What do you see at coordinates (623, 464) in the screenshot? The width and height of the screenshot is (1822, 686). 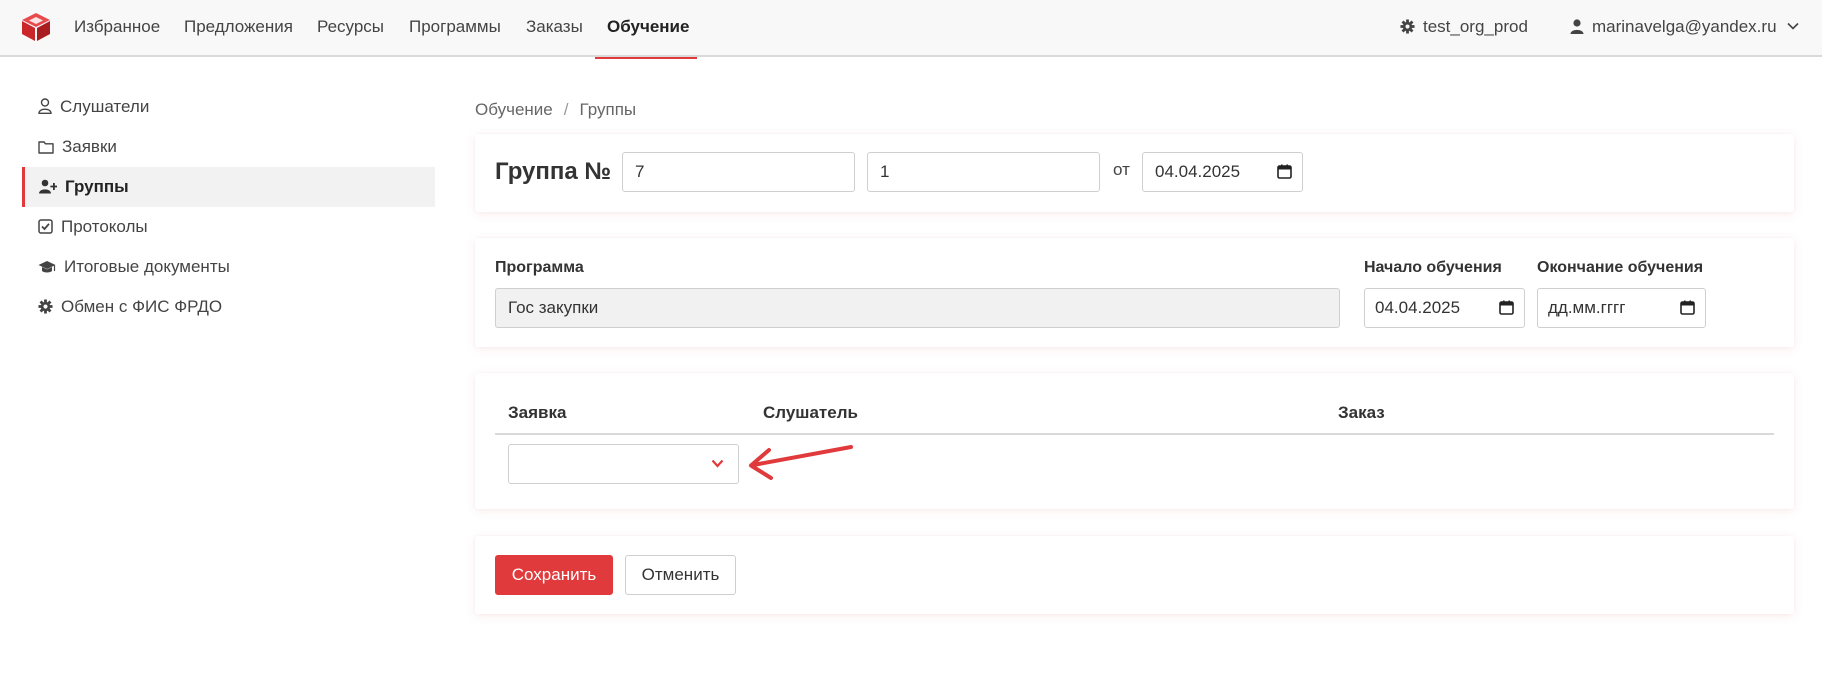 I see `application-select` at bounding box center [623, 464].